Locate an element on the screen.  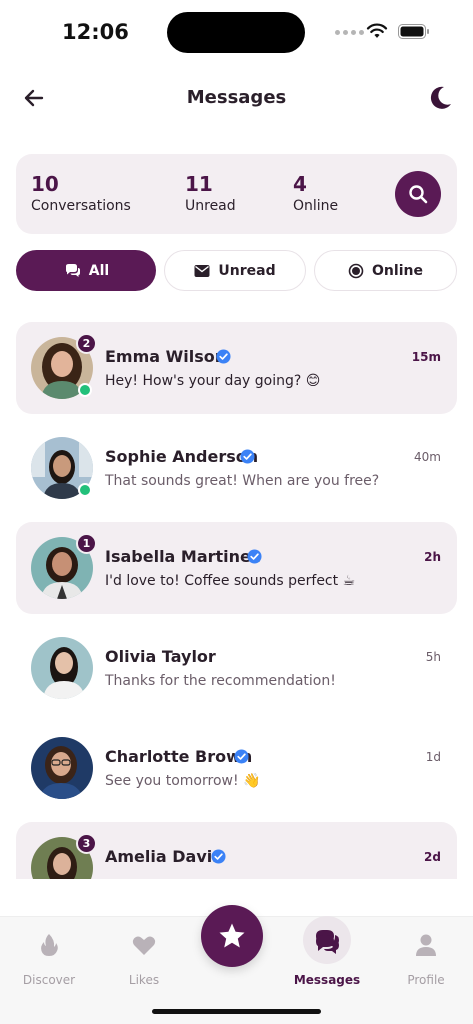
message-time: 1d is located at coordinates (433, 757).